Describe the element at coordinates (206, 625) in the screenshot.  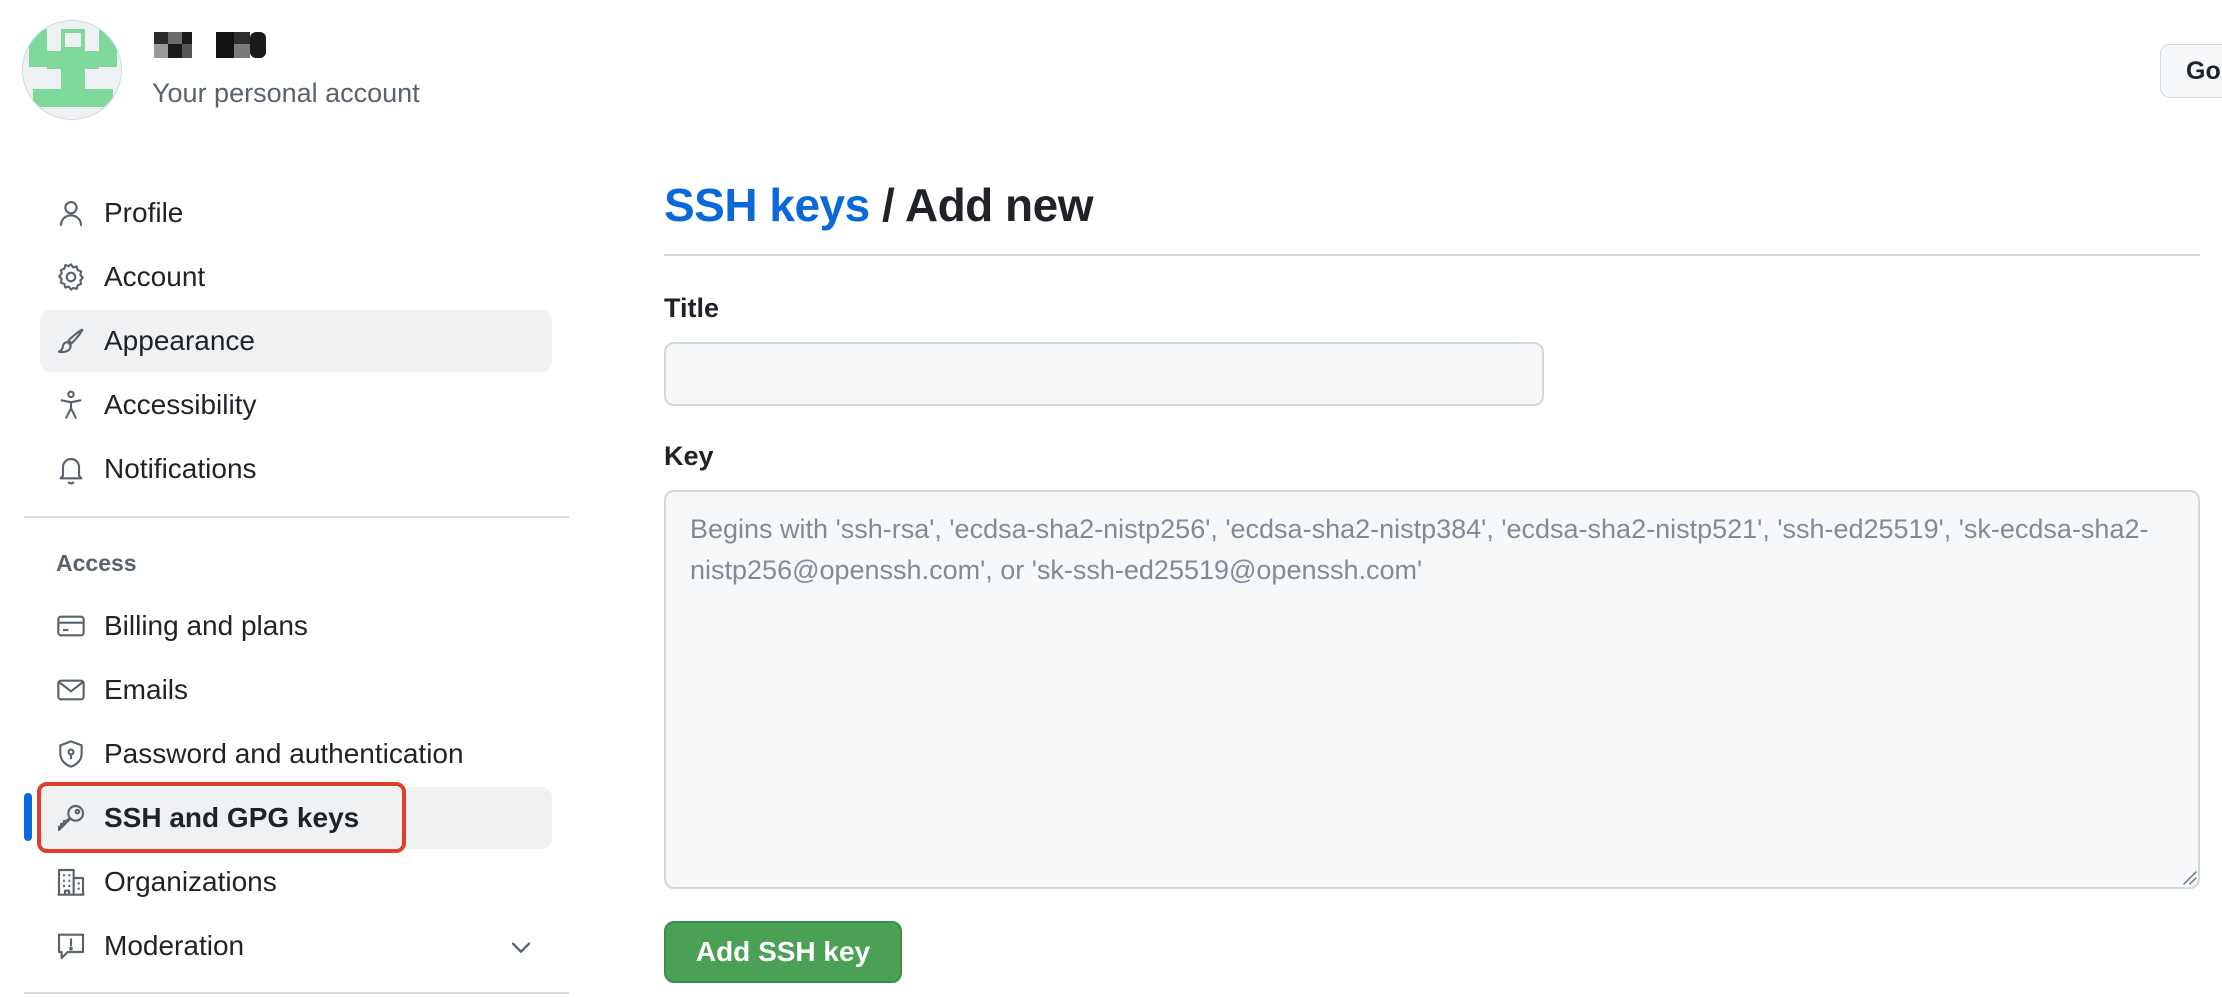
I see `sidebar-item-label: Billing and plans` at that location.